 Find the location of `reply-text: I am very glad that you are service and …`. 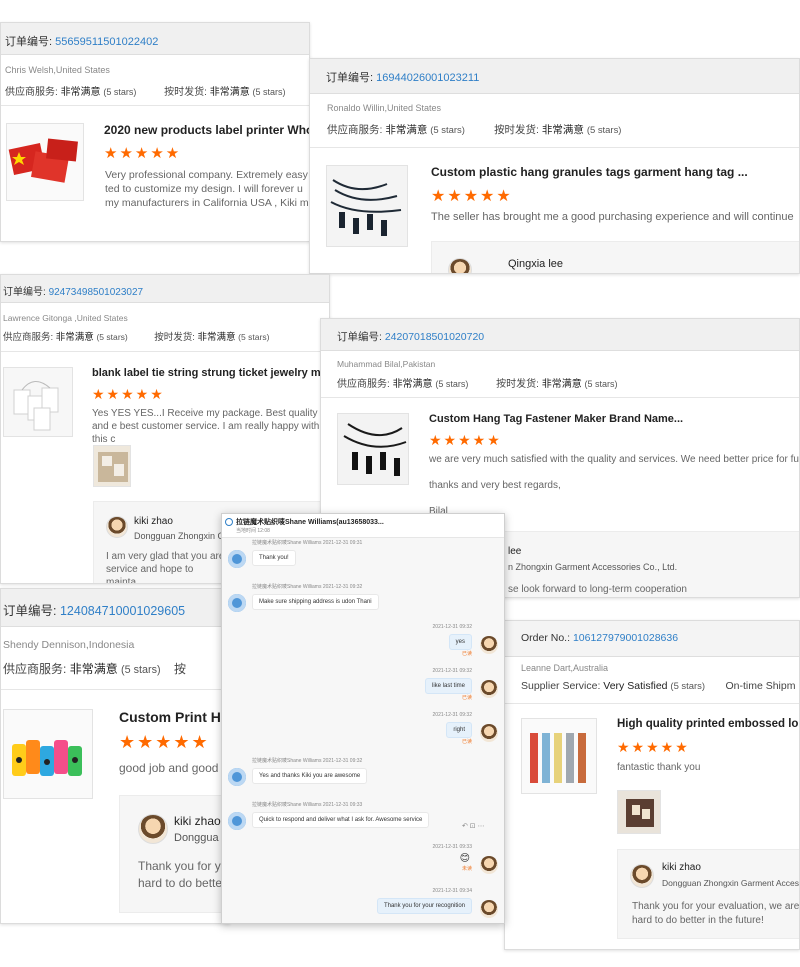

reply-text: I am very glad that you are service and … is located at coordinates (165, 567).